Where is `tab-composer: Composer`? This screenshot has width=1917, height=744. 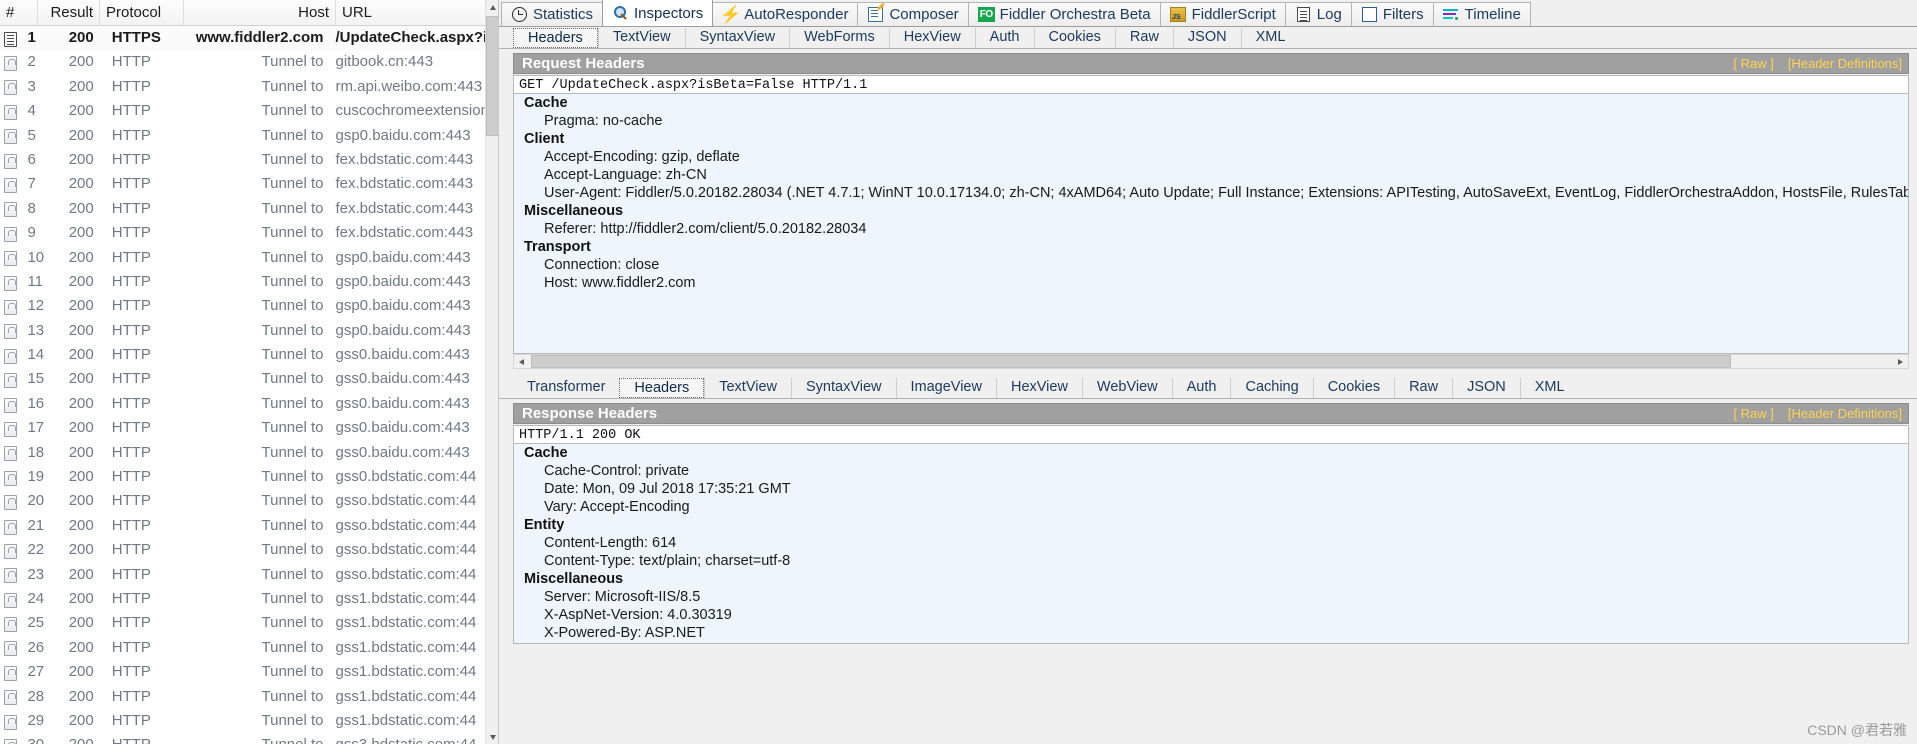
tab-composer: Composer is located at coordinates (913, 14).